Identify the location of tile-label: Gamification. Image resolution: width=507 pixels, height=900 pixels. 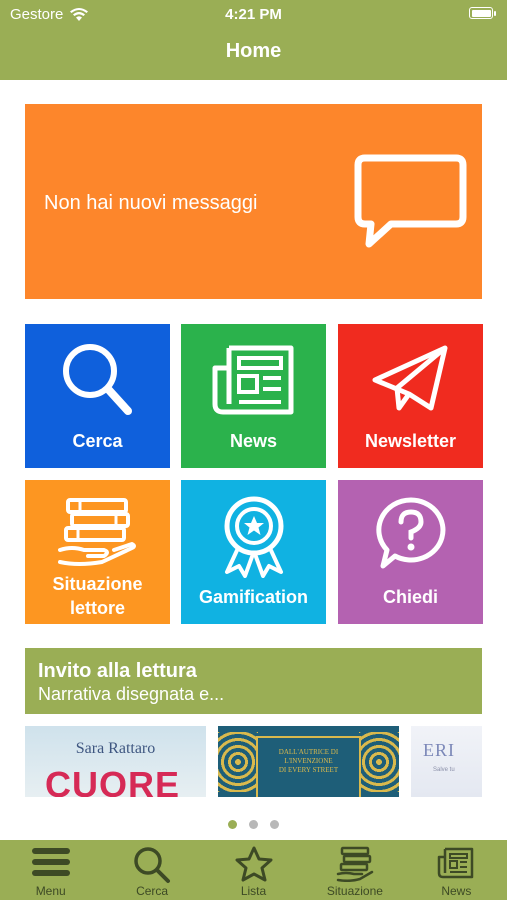
(253, 597).